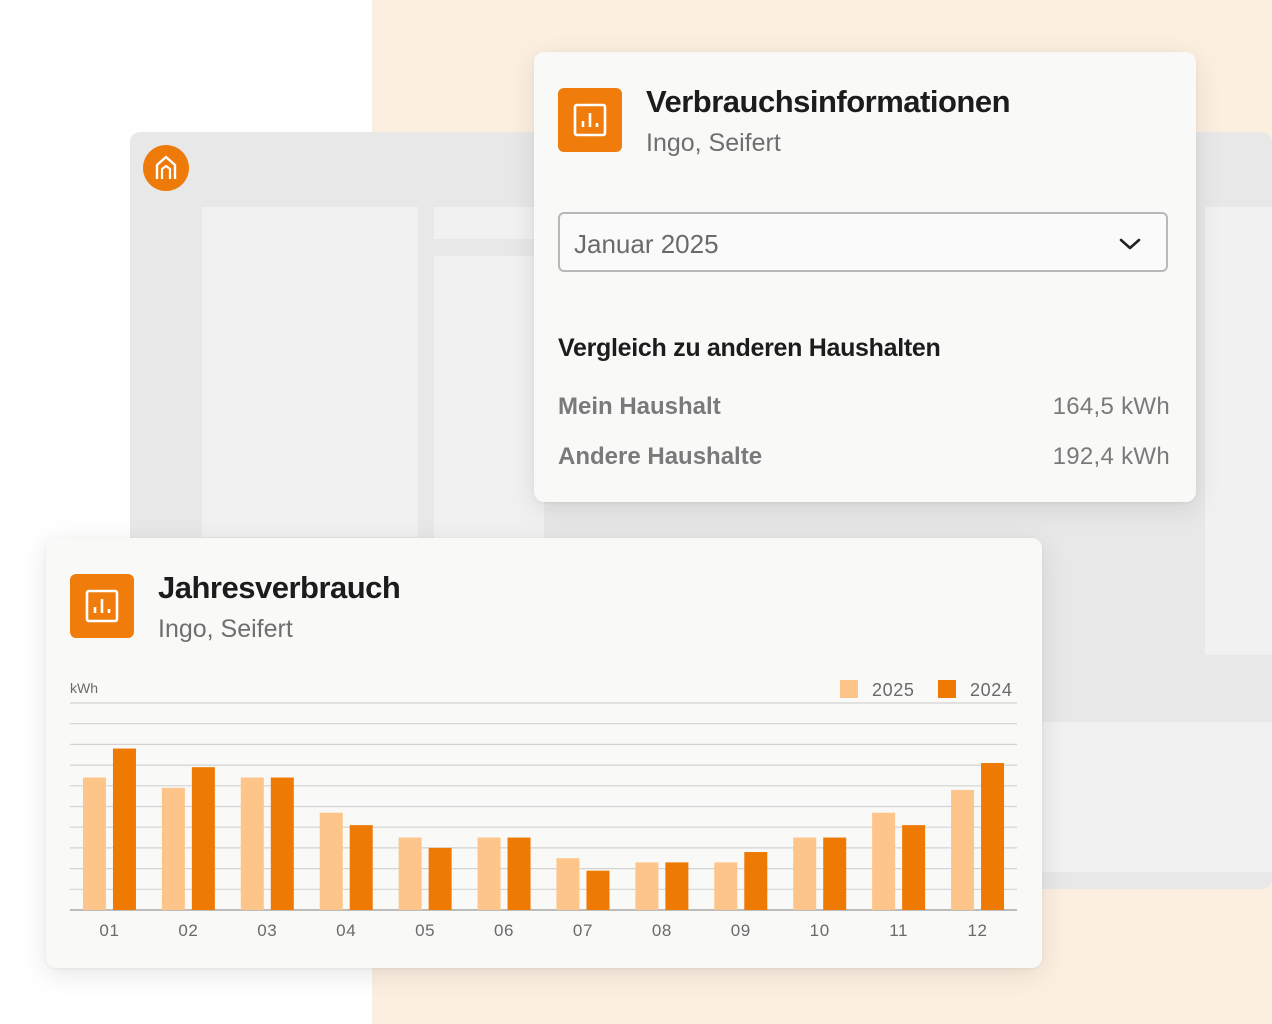 This screenshot has width=1272, height=1024. What do you see at coordinates (991, 690) in the screenshot?
I see `legend-label: 2024` at bounding box center [991, 690].